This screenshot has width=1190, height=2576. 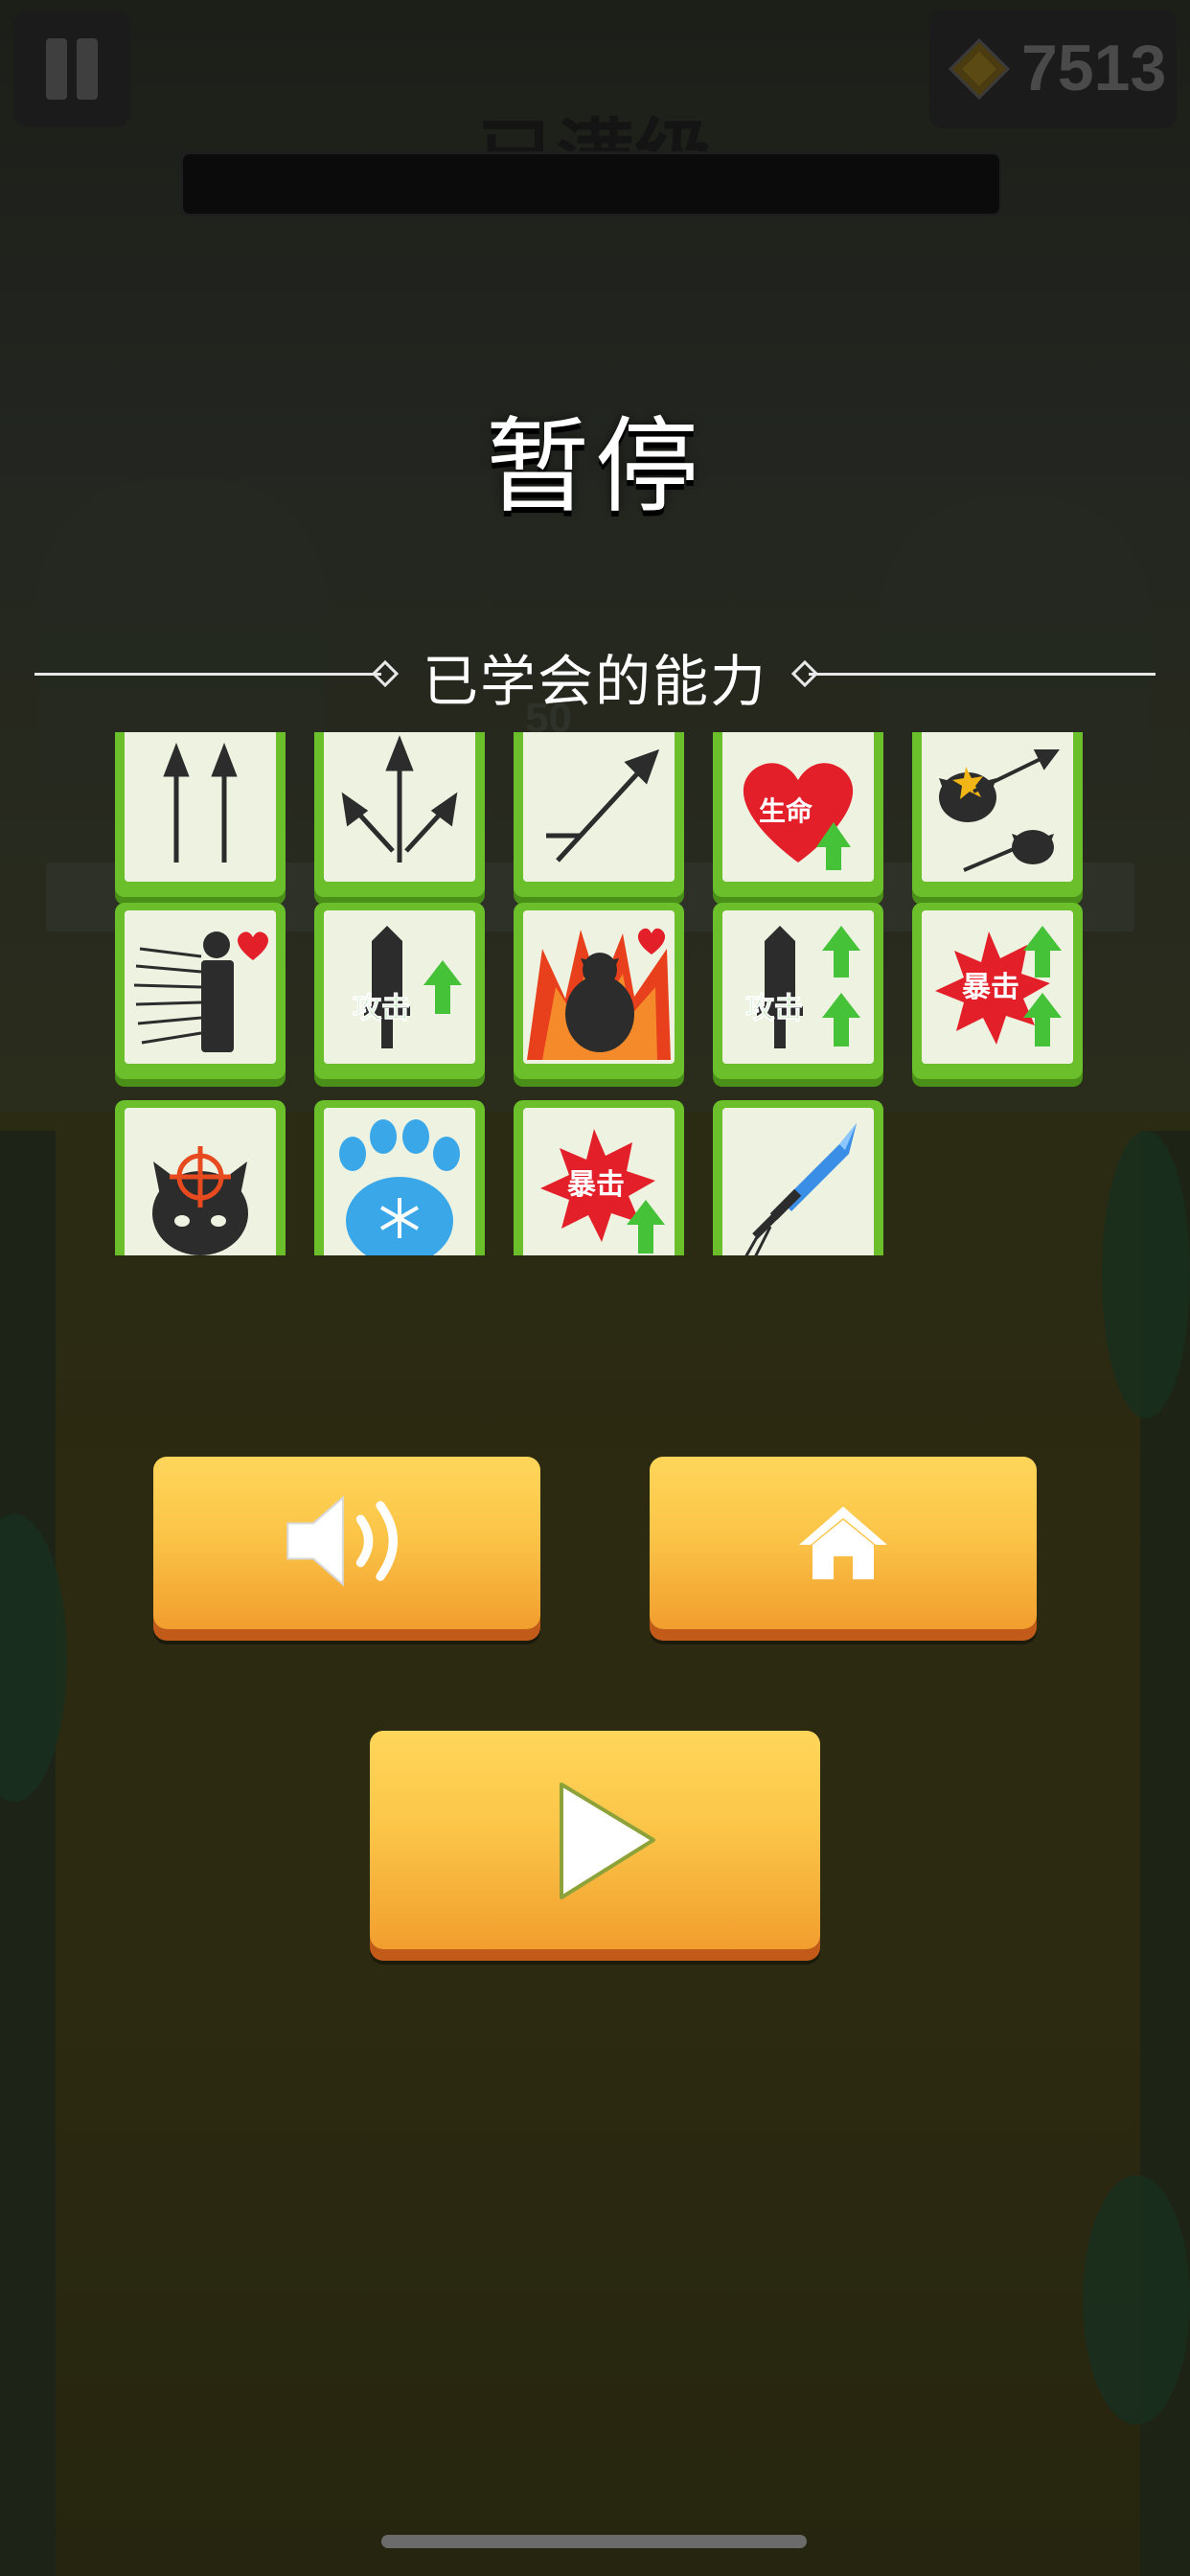 I want to click on home-icon, so click(x=843, y=1542).